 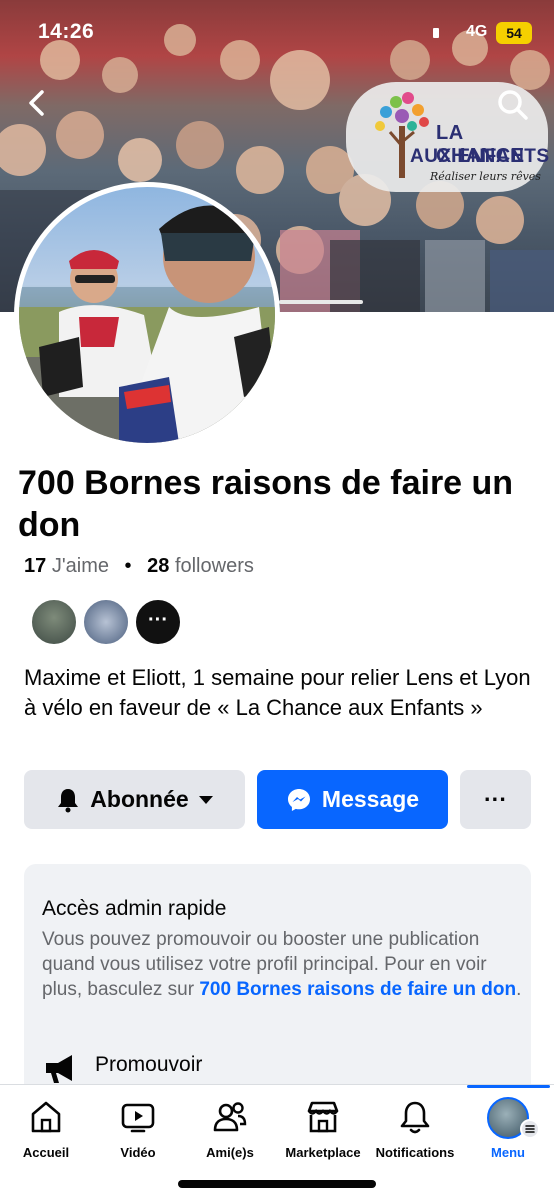 I want to click on status-bar: 14:26 4G 54, so click(x=277, y=32).